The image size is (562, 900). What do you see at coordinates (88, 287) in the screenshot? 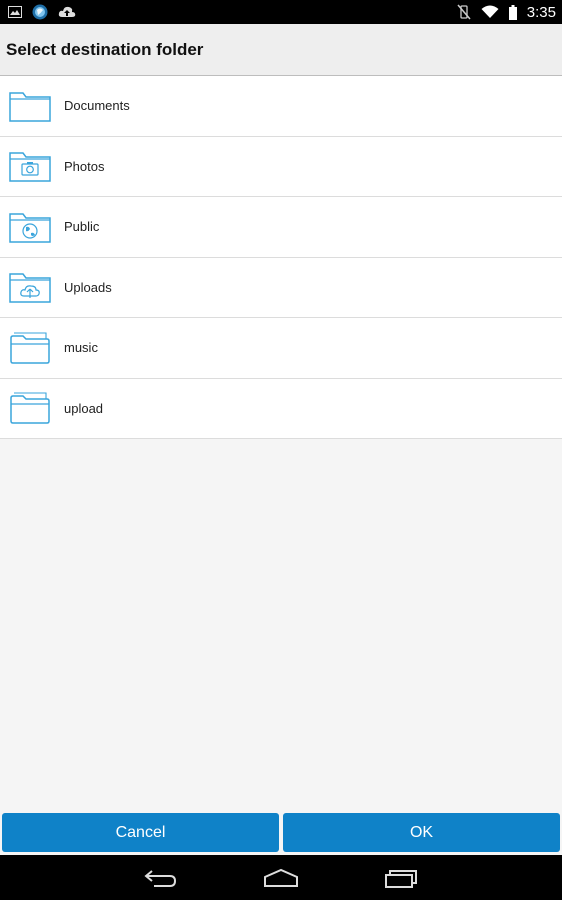
I see `folder-label: Uploads` at bounding box center [88, 287].